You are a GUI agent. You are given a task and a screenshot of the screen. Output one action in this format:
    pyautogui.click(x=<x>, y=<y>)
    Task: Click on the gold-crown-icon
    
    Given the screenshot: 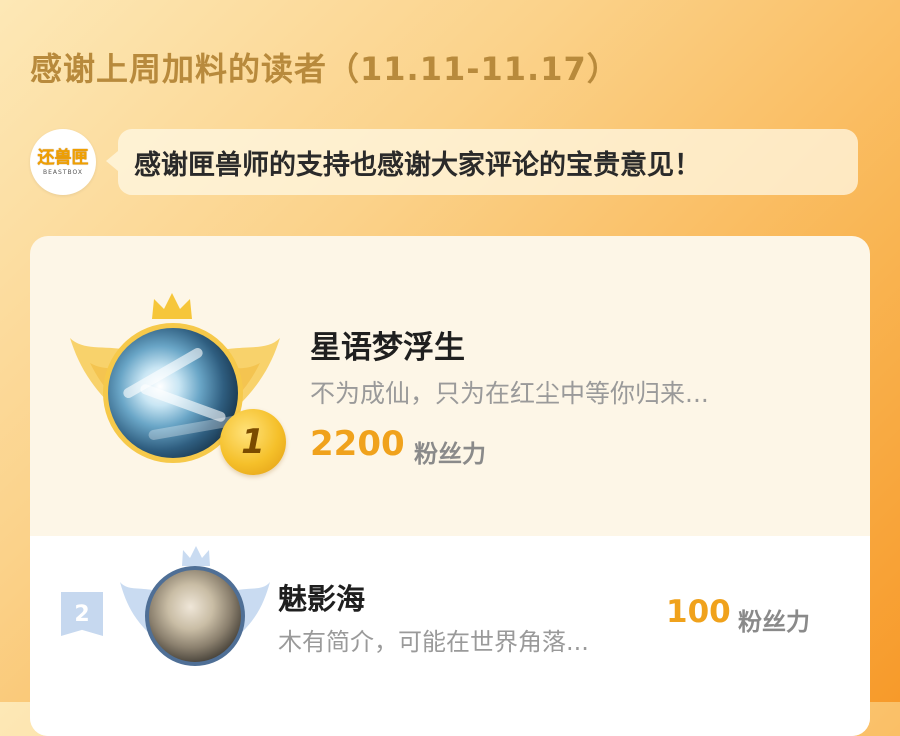 What is the action you would take?
    pyautogui.click(x=172, y=306)
    